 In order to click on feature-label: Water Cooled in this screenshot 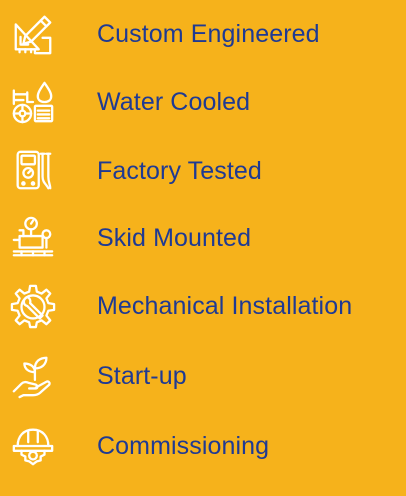, I will do `click(174, 101)`.